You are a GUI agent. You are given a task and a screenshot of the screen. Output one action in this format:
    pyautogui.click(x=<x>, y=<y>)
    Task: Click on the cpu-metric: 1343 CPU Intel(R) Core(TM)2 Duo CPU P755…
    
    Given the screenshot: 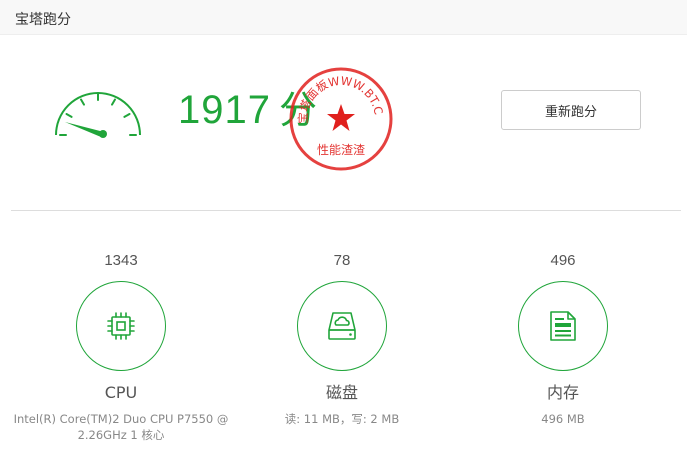 What is the action you would take?
    pyautogui.click(x=121, y=350)
    